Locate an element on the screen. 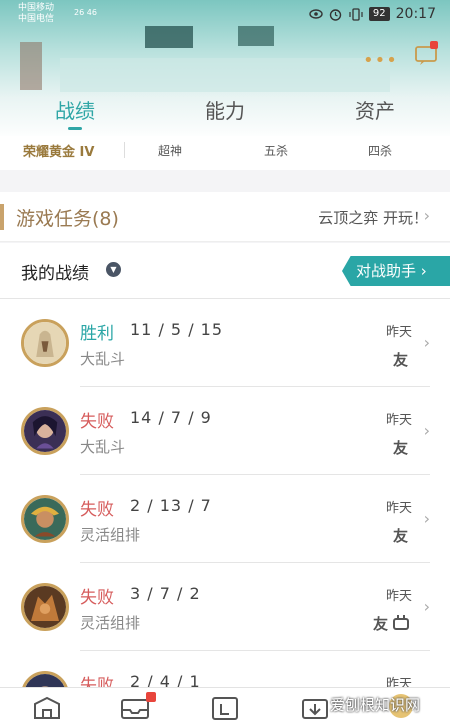  profile-card-icon is located at coordinates (225, 708).